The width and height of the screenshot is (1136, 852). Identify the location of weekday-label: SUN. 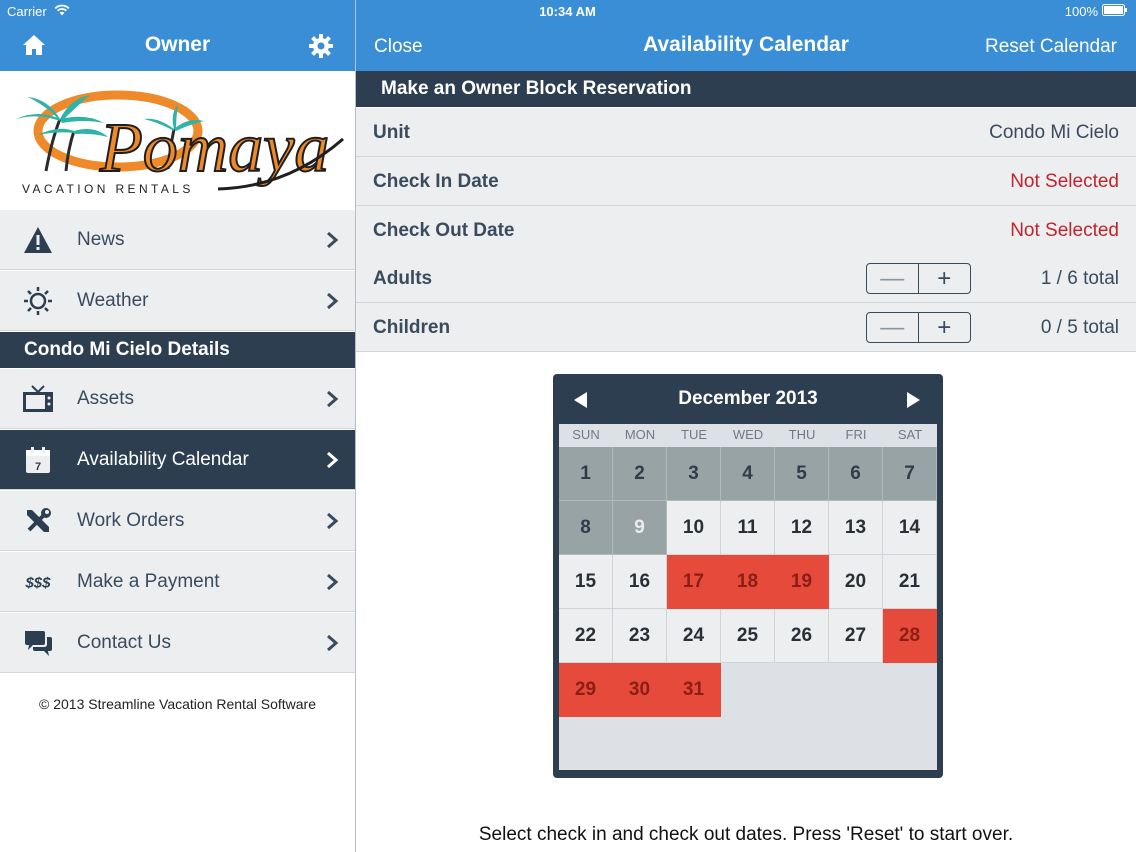
(586, 434).